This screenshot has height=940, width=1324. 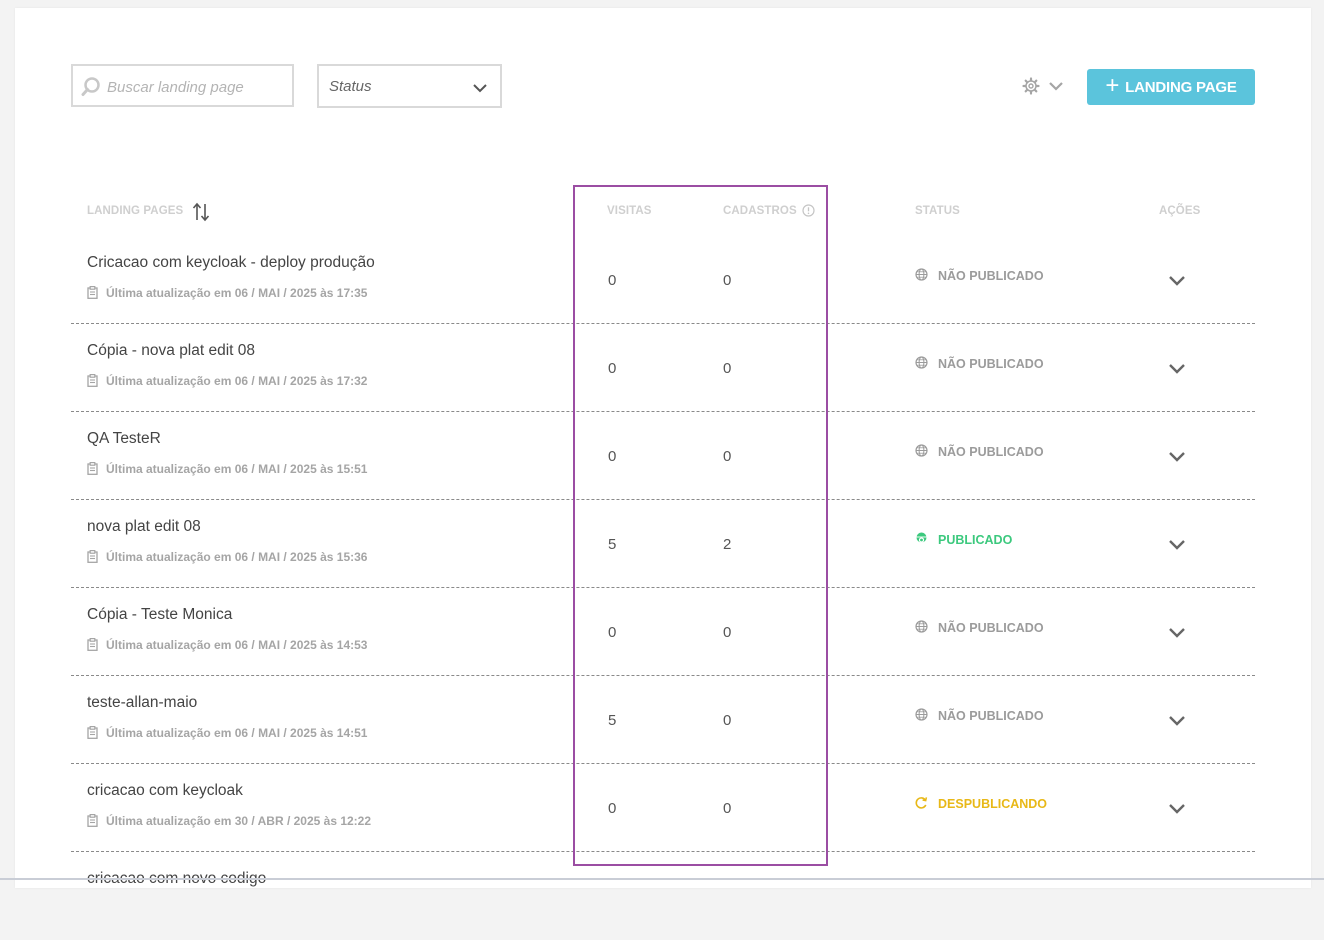 I want to click on landing-page-name: cricacao com keycloak, so click(x=165, y=791).